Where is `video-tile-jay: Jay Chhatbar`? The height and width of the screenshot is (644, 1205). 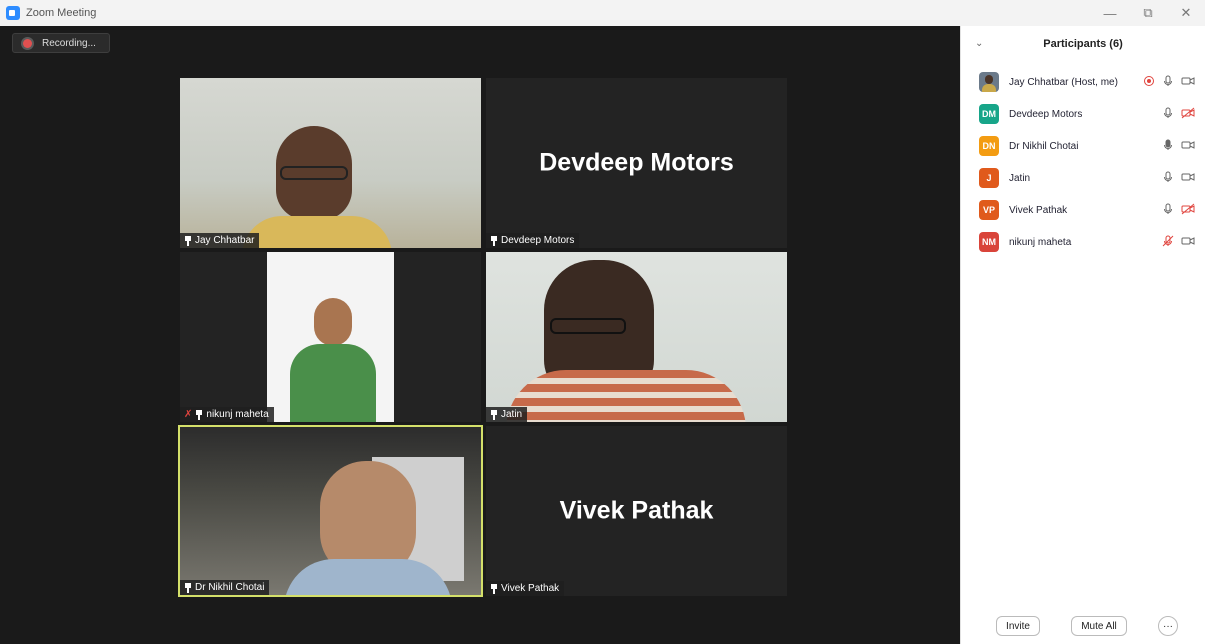 video-tile-jay: Jay Chhatbar is located at coordinates (330, 163).